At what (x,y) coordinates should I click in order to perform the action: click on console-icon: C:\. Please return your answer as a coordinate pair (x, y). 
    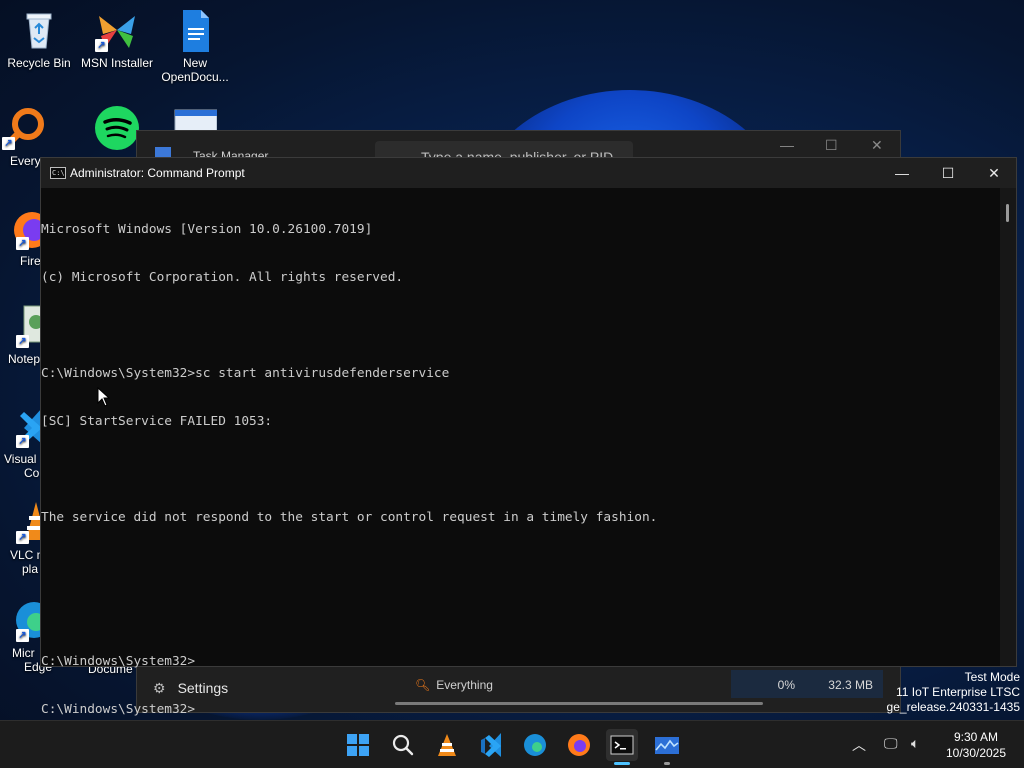
    Looking at the image, I should click on (58, 173).